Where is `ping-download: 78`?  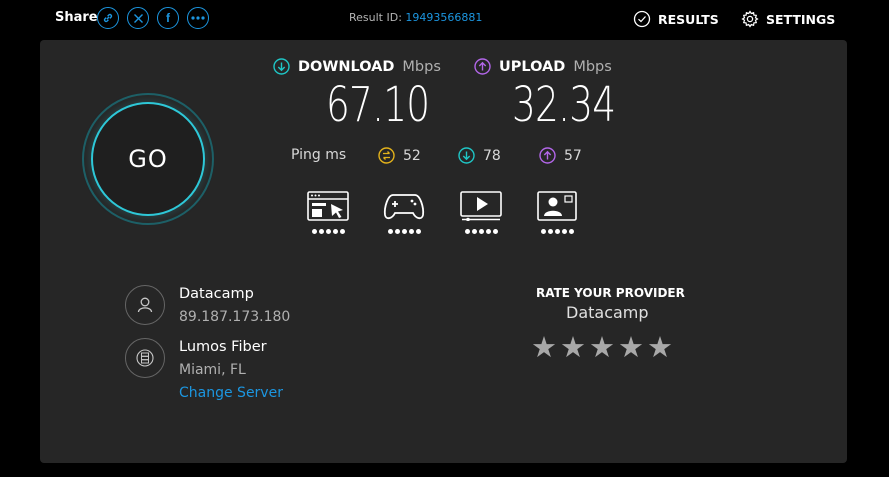
ping-download: 78 is located at coordinates (479, 155).